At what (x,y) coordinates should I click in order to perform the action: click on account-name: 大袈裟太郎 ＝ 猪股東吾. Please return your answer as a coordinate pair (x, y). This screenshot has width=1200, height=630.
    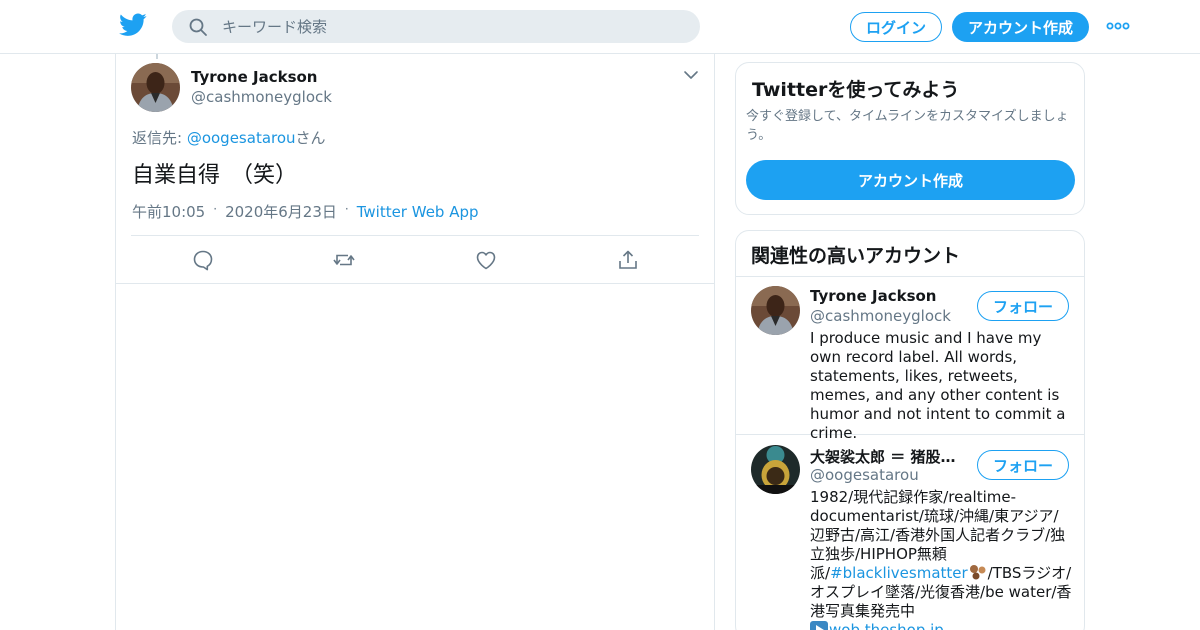
    Looking at the image, I should click on (890, 456).